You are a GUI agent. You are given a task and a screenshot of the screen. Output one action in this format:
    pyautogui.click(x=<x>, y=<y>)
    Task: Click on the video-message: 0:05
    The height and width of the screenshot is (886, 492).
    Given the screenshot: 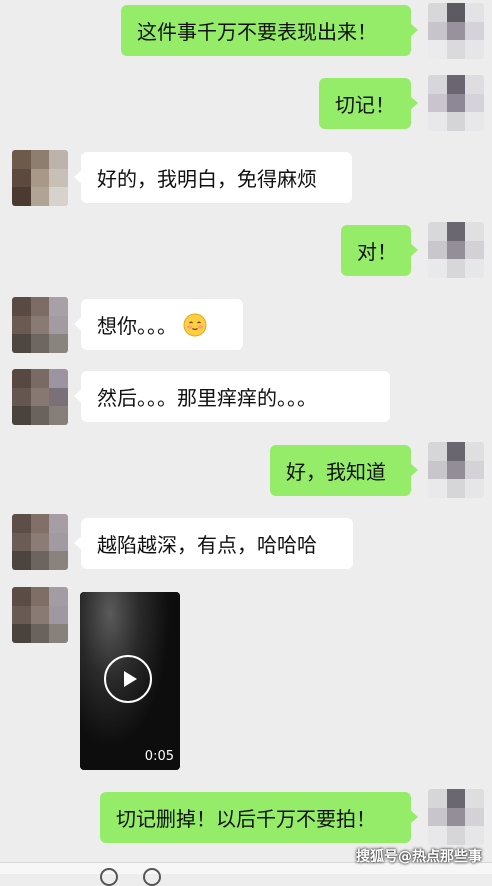 What is the action you would take?
    pyautogui.click(x=130, y=681)
    